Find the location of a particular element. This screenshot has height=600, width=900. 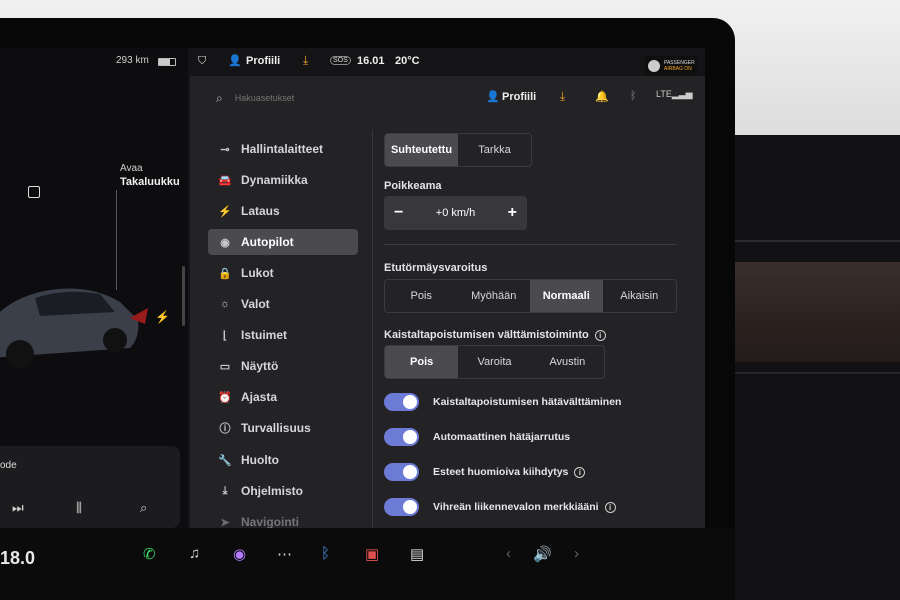

outside-temperature: 20°C is located at coordinates (407, 61).